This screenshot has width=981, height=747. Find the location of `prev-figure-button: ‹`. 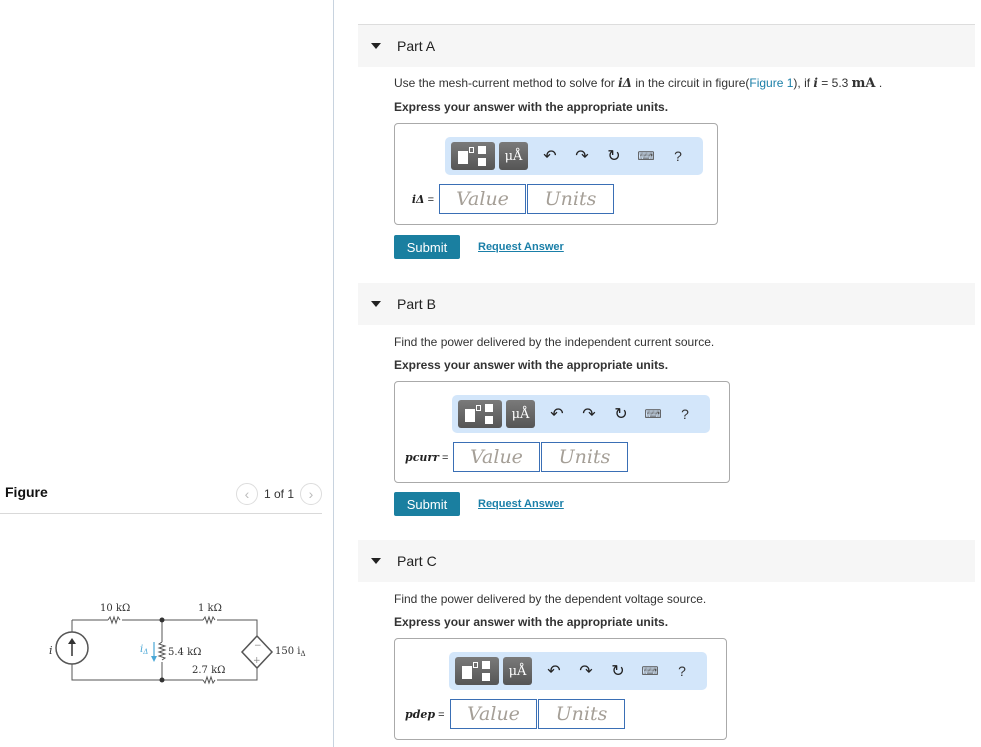

prev-figure-button: ‹ is located at coordinates (246, 494).